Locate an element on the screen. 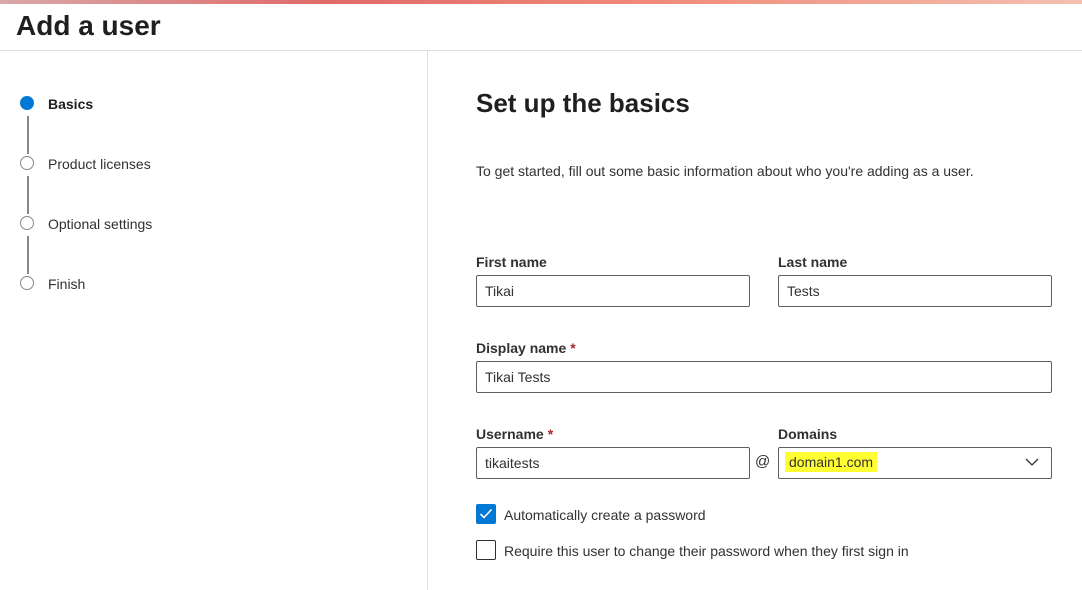 Image resolution: width=1082 pixels, height=590 pixels. at-symbol: @ is located at coordinates (763, 461).